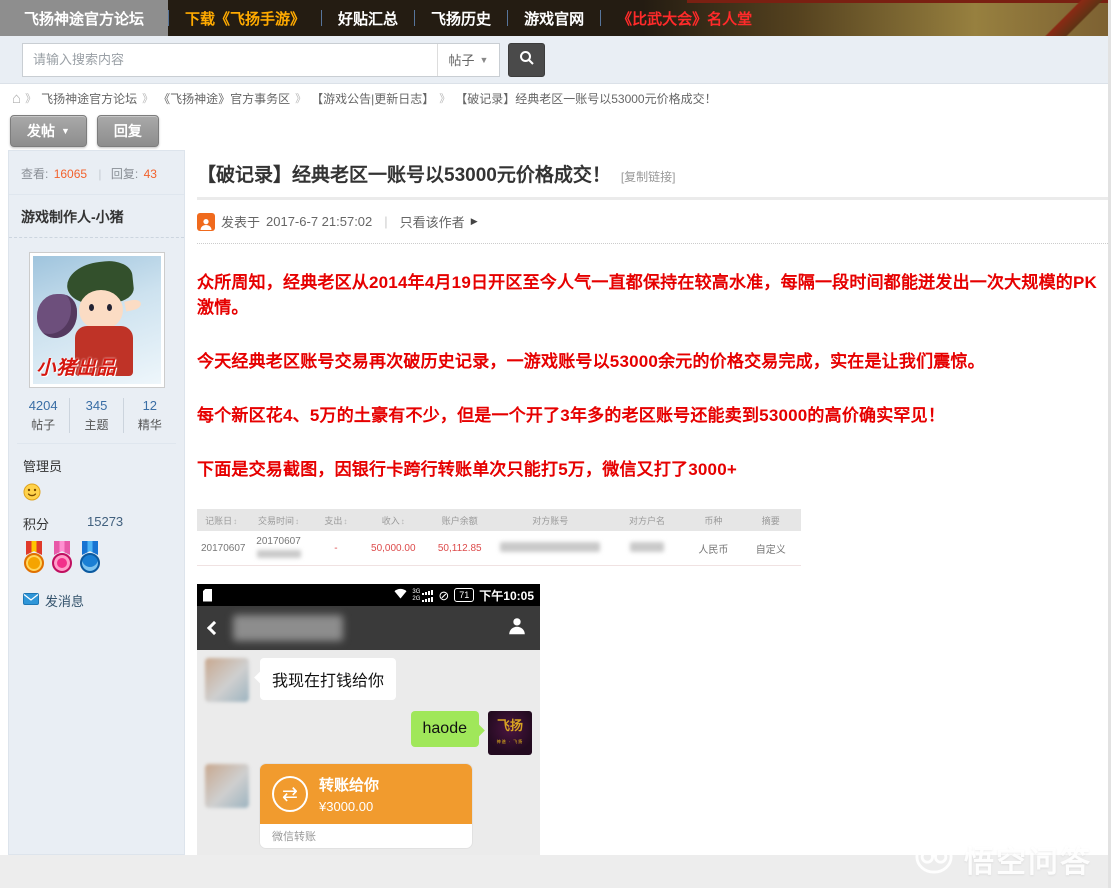 This screenshot has height=888, width=1111. I want to click on post-datetime: 2017-6-7 21:57:02, so click(319, 221).